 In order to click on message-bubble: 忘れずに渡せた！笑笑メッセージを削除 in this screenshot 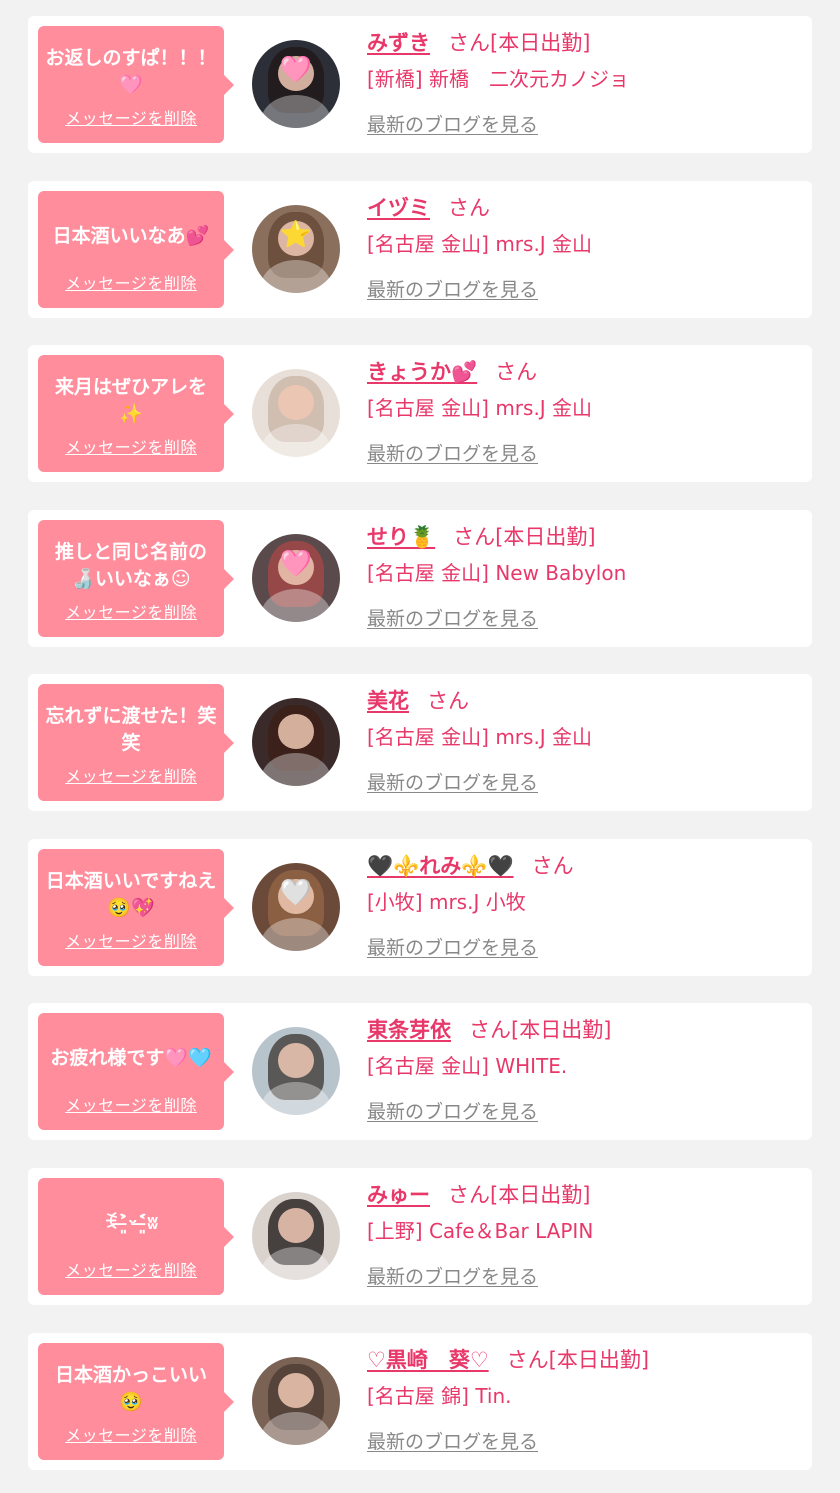, I will do `click(136, 742)`.